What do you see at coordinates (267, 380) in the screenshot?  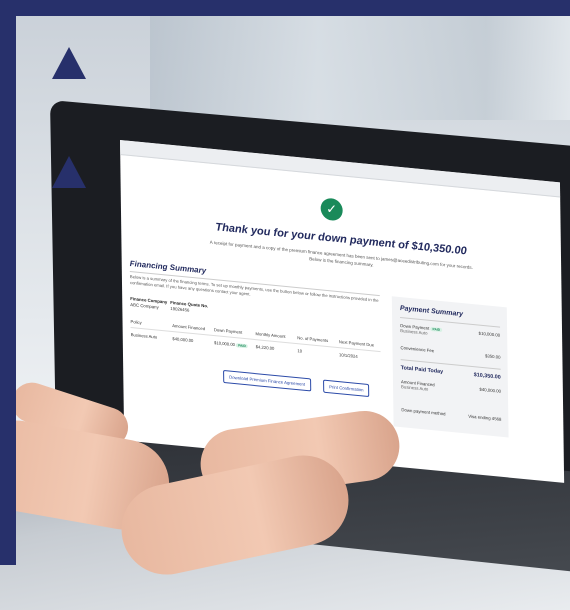 I see `download-agreement-button: Download Premium Finance Agreement` at bounding box center [267, 380].